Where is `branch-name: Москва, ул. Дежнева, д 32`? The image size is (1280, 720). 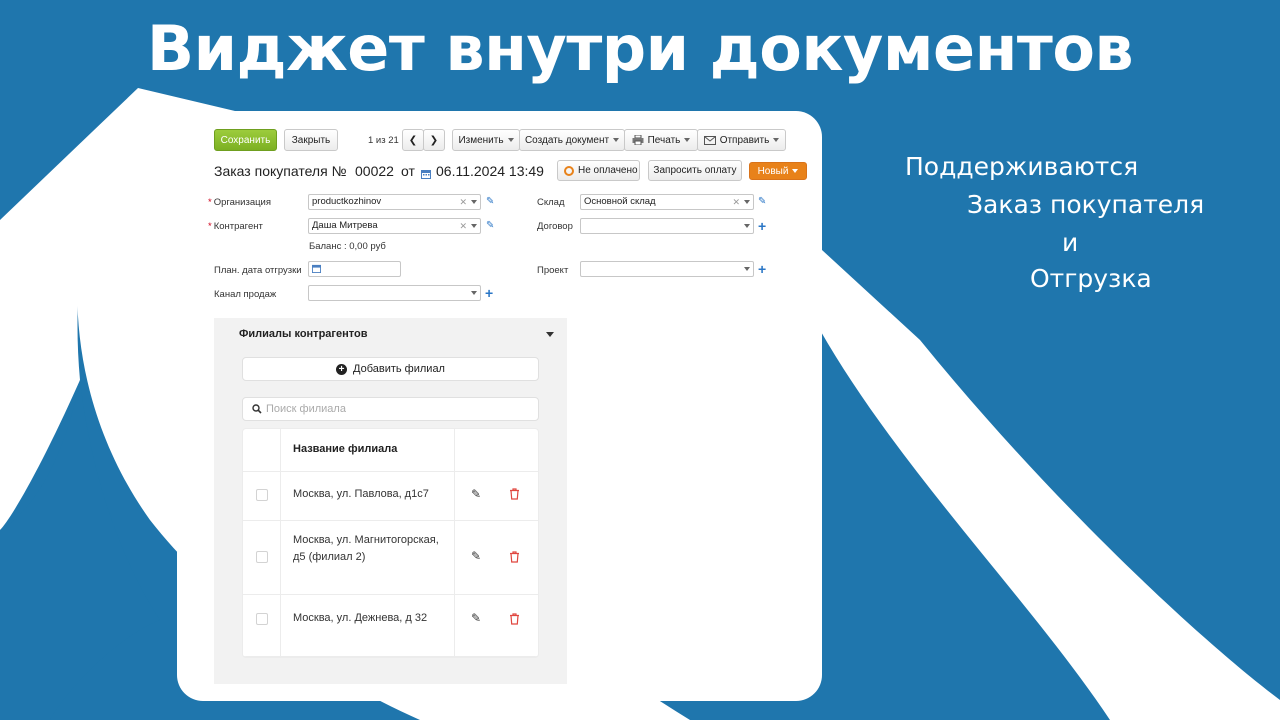
branch-name: Москва, ул. Дежнева, д 32 is located at coordinates (360, 618).